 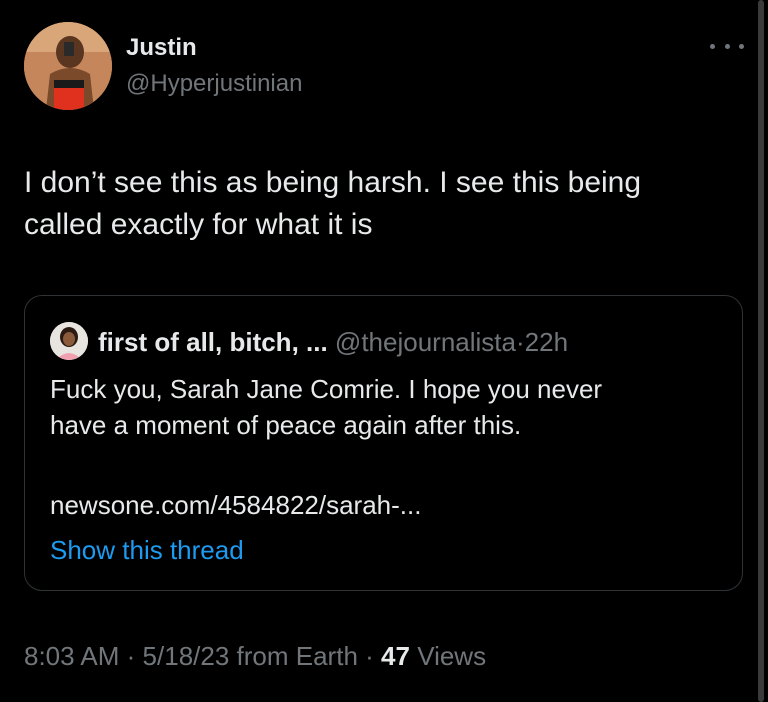 What do you see at coordinates (161, 48) in the screenshot?
I see `author-display-name: Justin` at bounding box center [161, 48].